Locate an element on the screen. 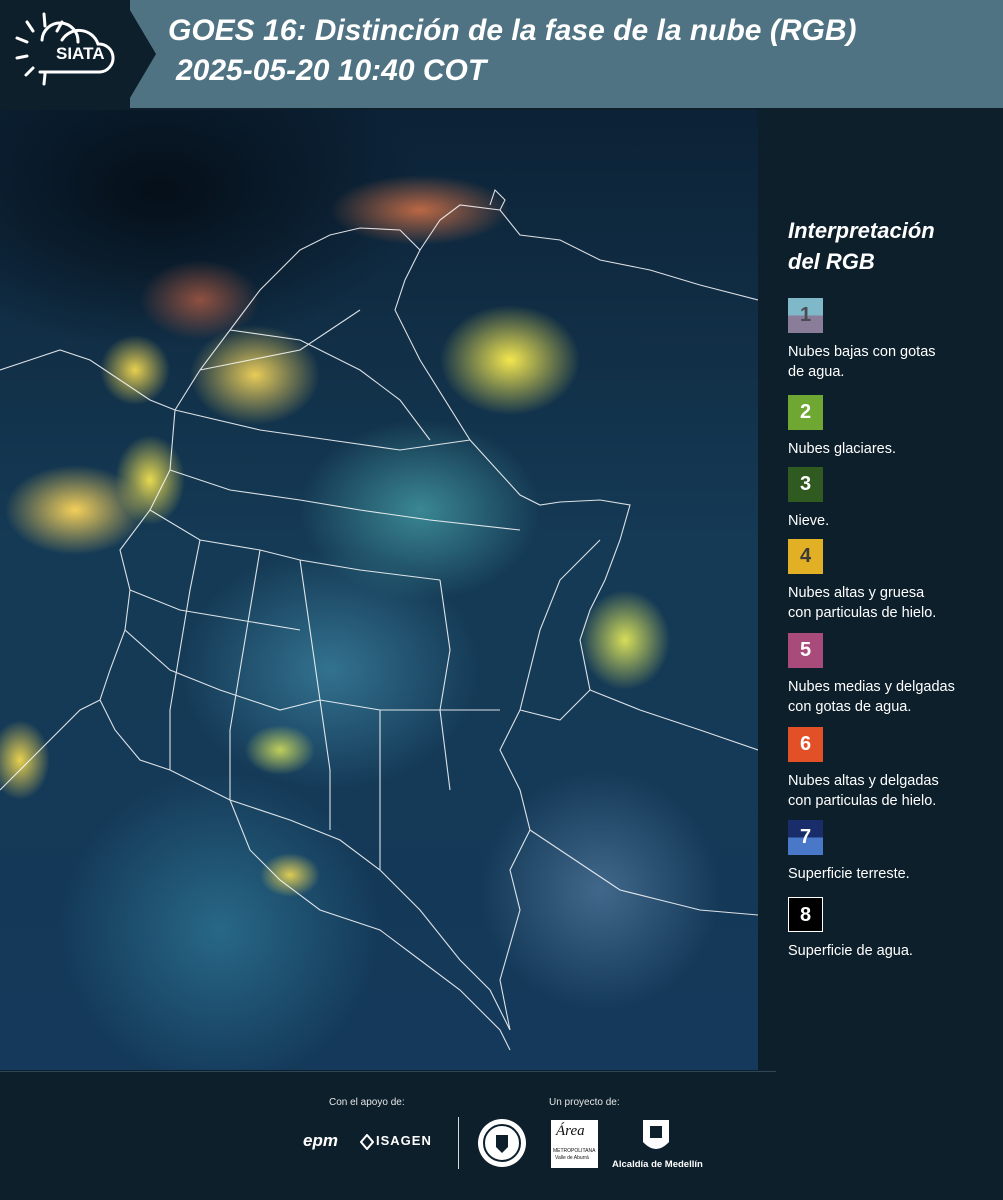  legend-label-5-line2: con gotas de agua. is located at coordinates (850, 707).